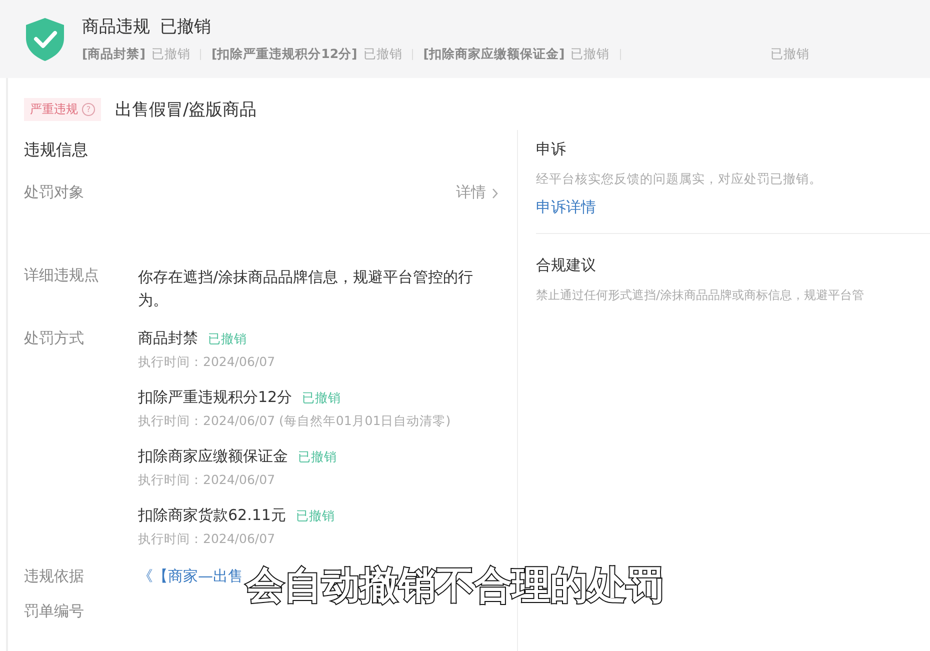 The height and width of the screenshot is (651, 930). I want to click on field-label: 罚单编号, so click(54, 611).